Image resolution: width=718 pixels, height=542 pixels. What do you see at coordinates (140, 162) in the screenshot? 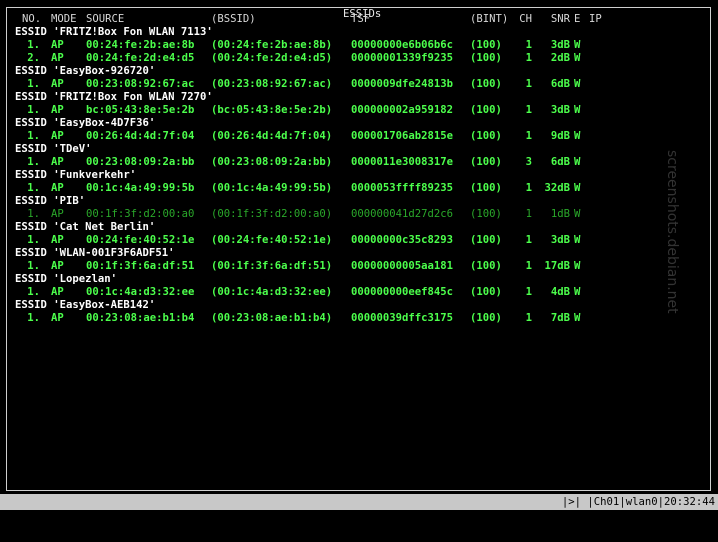
I see `ap-source-mac: 00:23:08:09:2a:bb` at bounding box center [140, 162].